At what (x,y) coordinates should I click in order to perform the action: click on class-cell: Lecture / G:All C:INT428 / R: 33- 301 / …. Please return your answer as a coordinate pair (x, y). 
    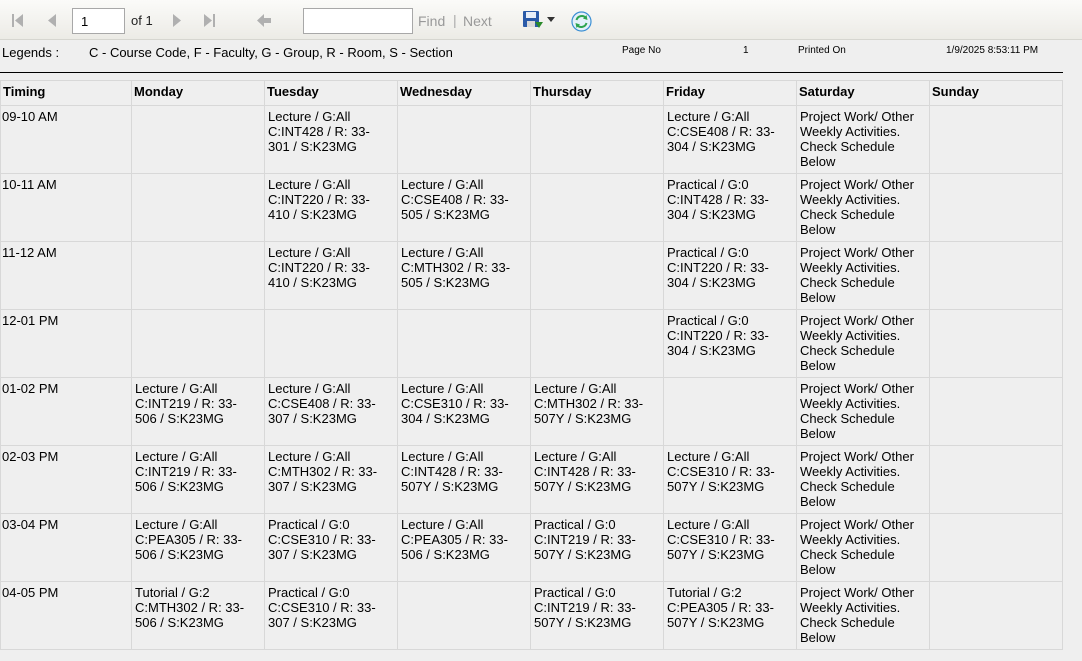
    Looking at the image, I should click on (331, 139).